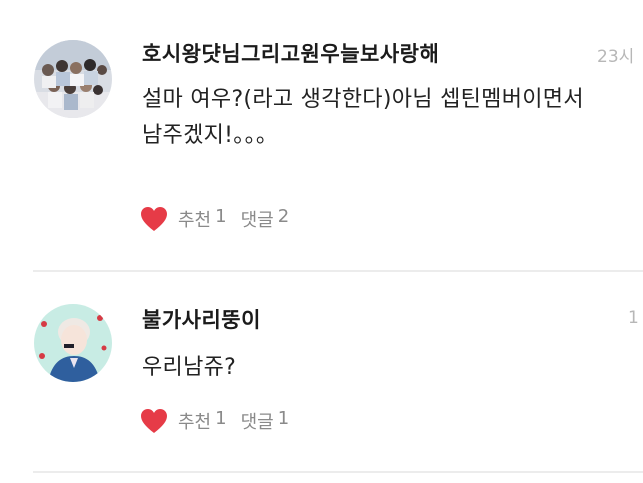 The width and height of the screenshot is (643, 483). Describe the element at coordinates (201, 319) in the screenshot. I see `comment-author: 불가사리뚱이` at that location.